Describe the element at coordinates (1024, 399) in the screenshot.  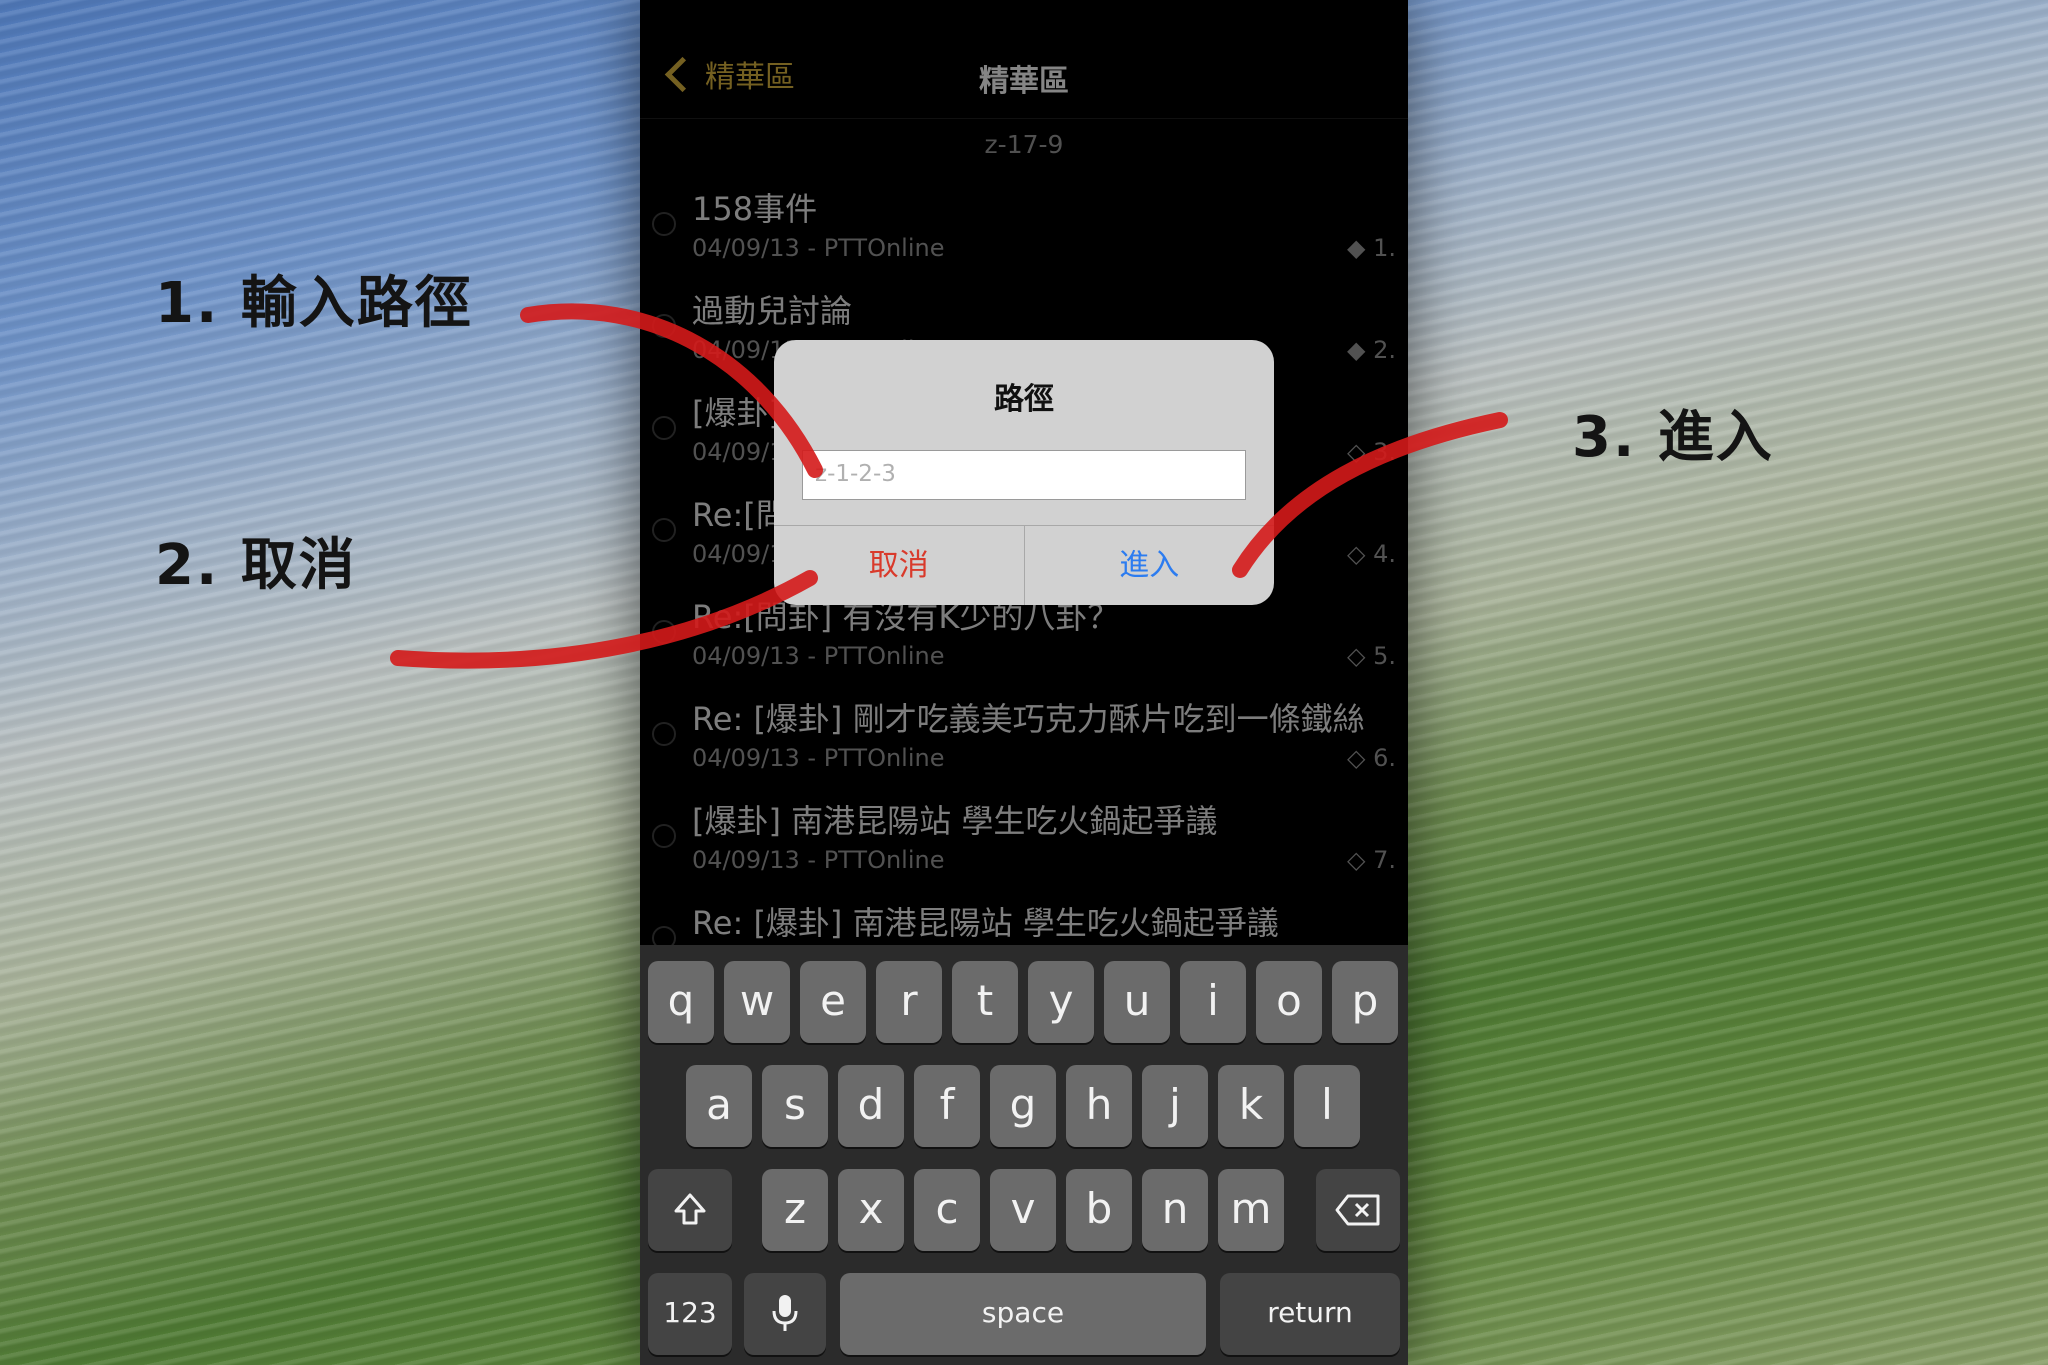
I see `dialog-title: 路徑` at that location.